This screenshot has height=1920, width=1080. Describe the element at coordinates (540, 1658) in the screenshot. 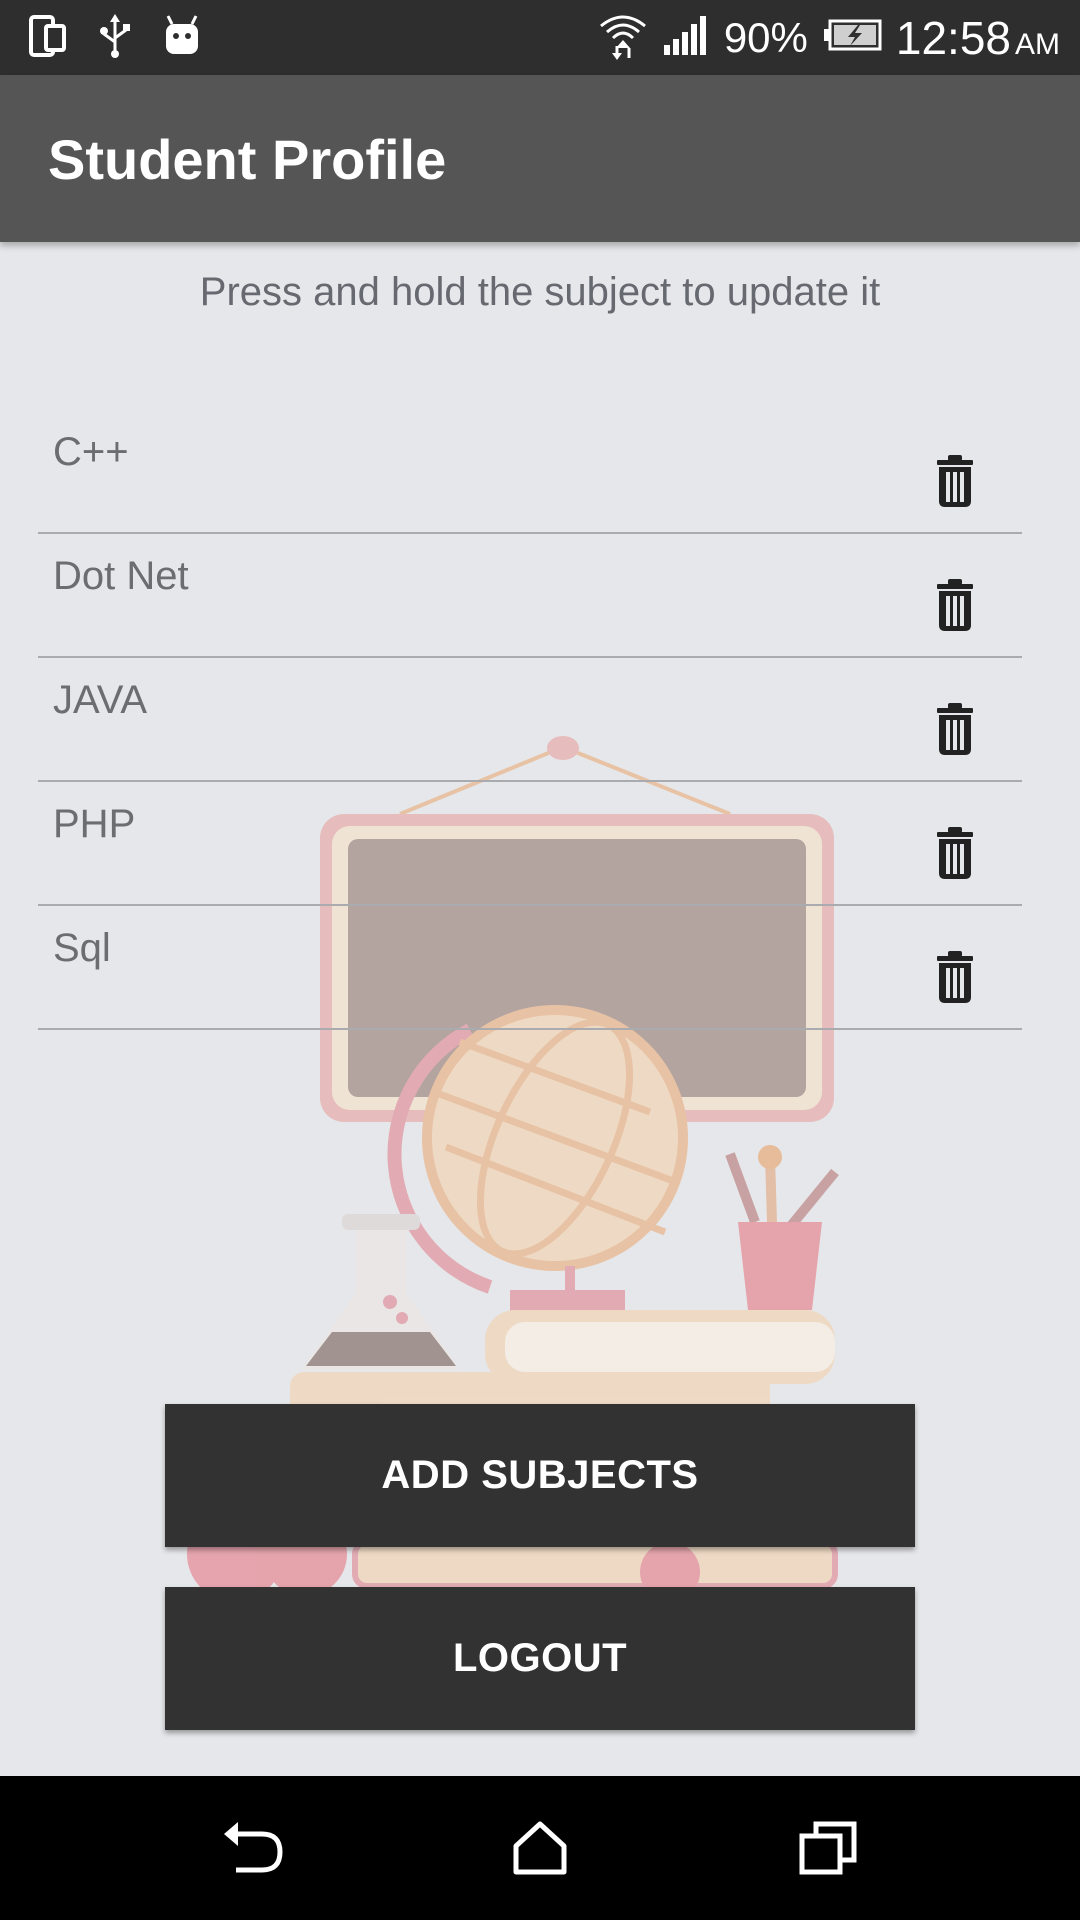

I see `logout-button: LOGOUT` at that location.